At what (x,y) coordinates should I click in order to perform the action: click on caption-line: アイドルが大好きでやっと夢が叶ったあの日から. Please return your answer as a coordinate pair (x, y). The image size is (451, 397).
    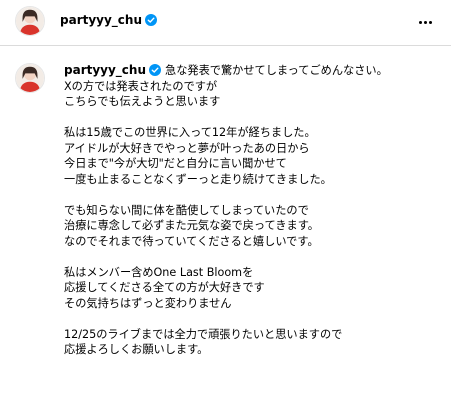
    Looking at the image, I should click on (187, 148).